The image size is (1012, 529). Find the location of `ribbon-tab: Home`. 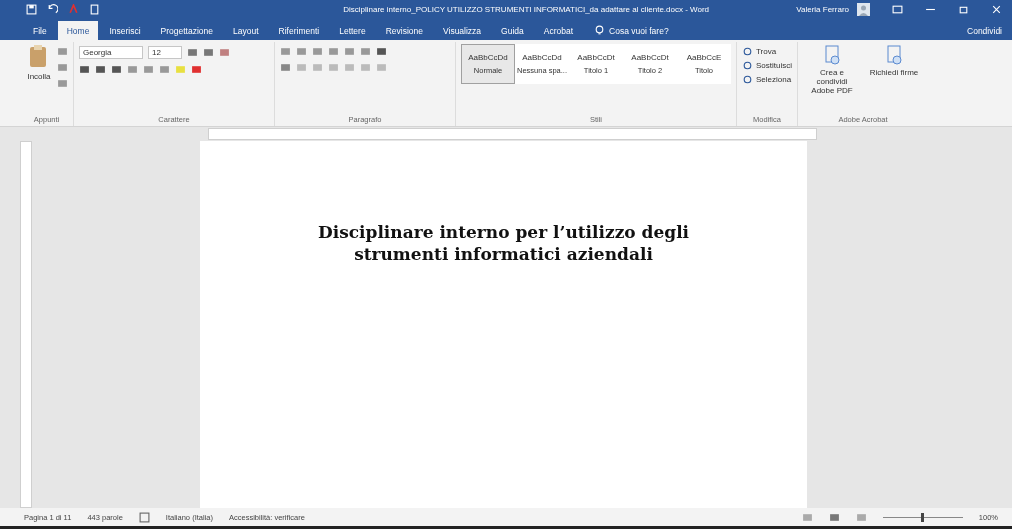

ribbon-tab: Home is located at coordinates (78, 30).